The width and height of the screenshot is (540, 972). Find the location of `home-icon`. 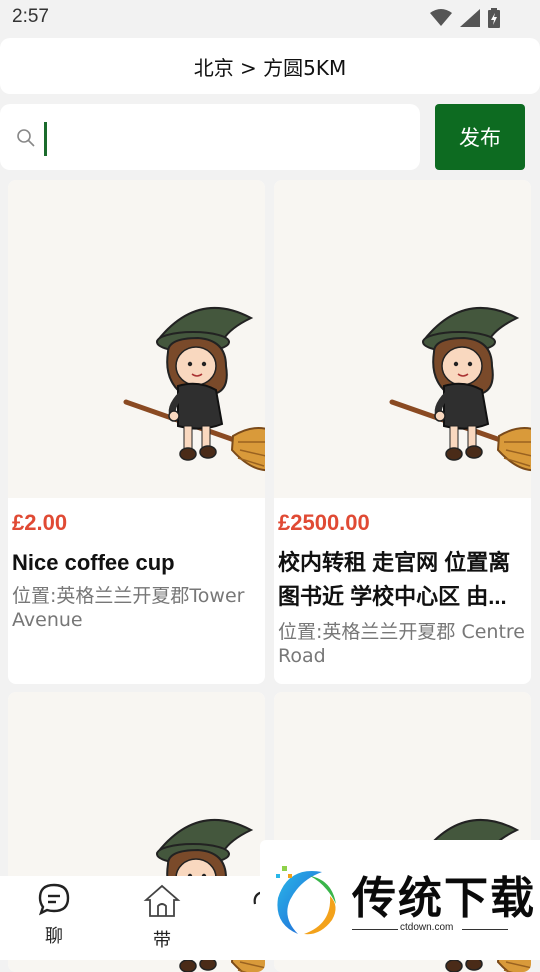

home-icon is located at coordinates (162, 900).